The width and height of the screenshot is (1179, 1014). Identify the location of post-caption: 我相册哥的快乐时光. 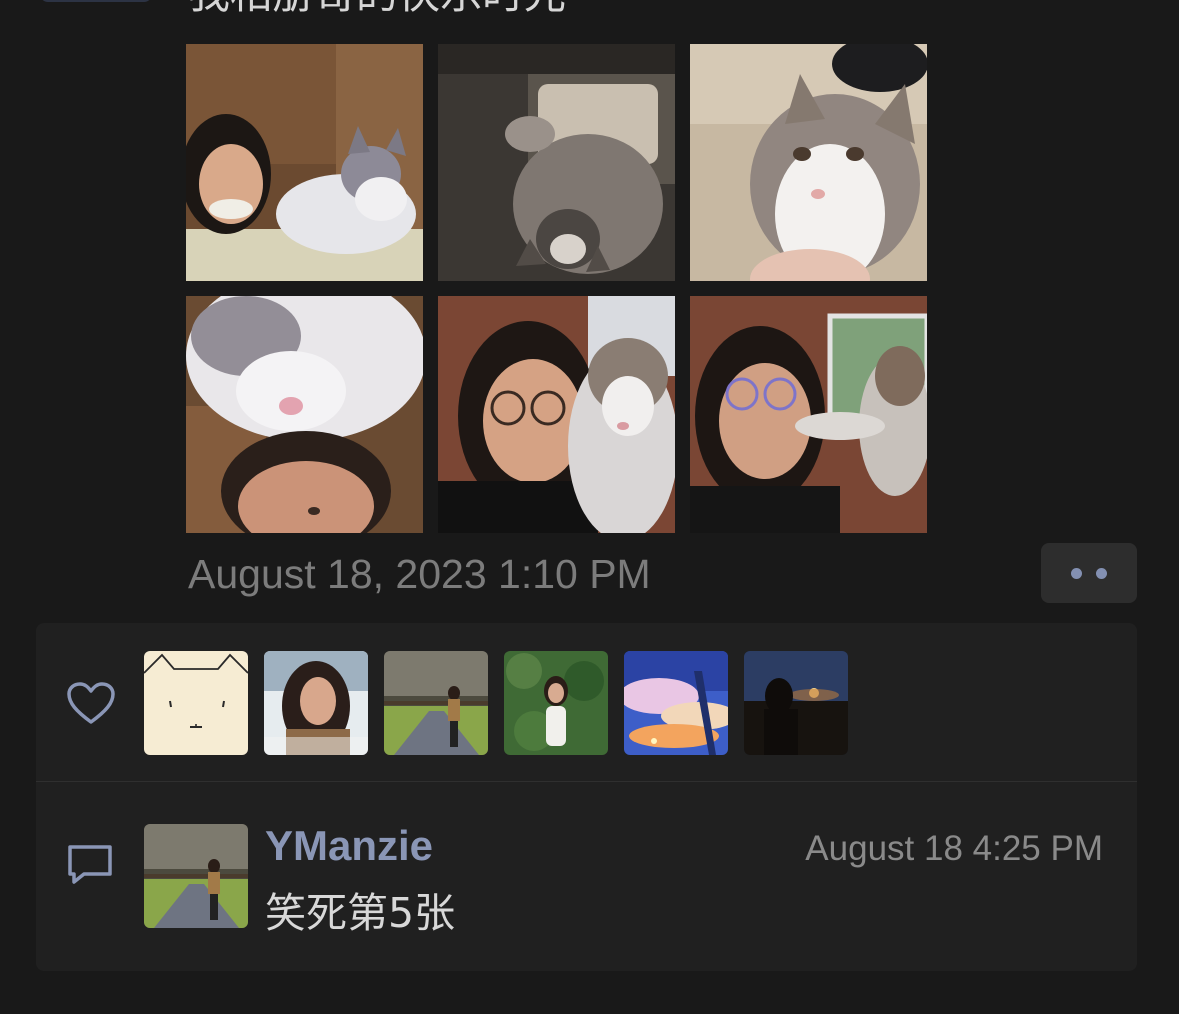
(377, 8).